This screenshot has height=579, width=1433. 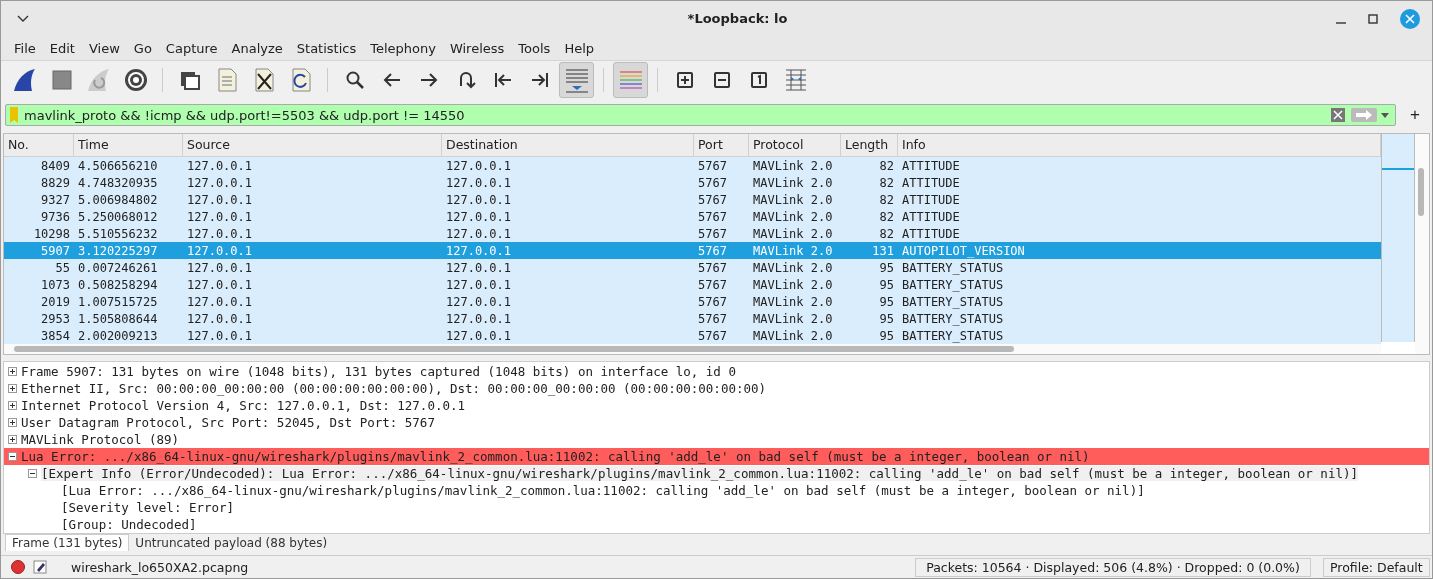 What do you see at coordinates (23, 18) in the screenshot?
I see `chevron-down-icon` at bounding box center [23, 18].